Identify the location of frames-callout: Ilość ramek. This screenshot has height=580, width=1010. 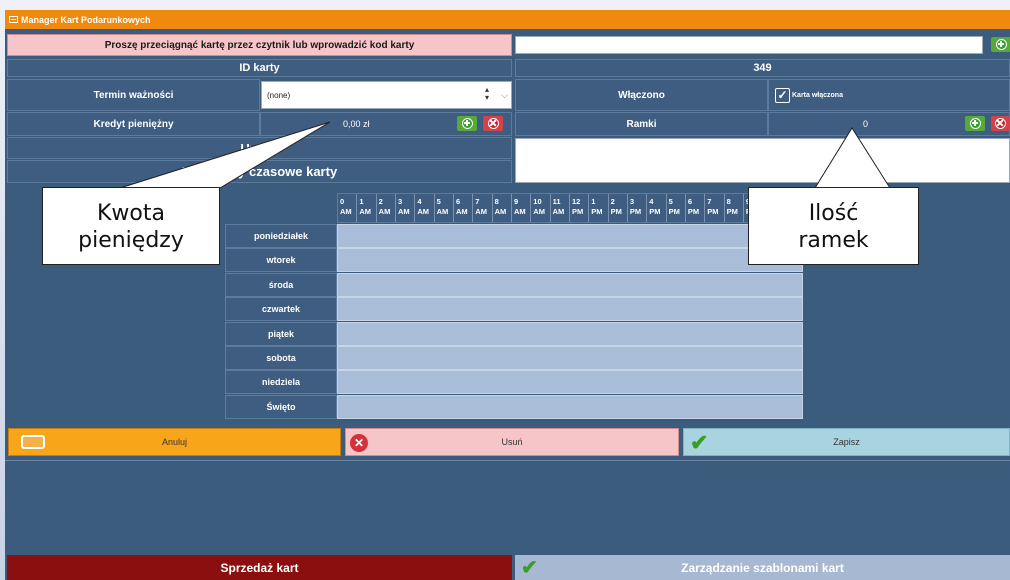
(833, 226).